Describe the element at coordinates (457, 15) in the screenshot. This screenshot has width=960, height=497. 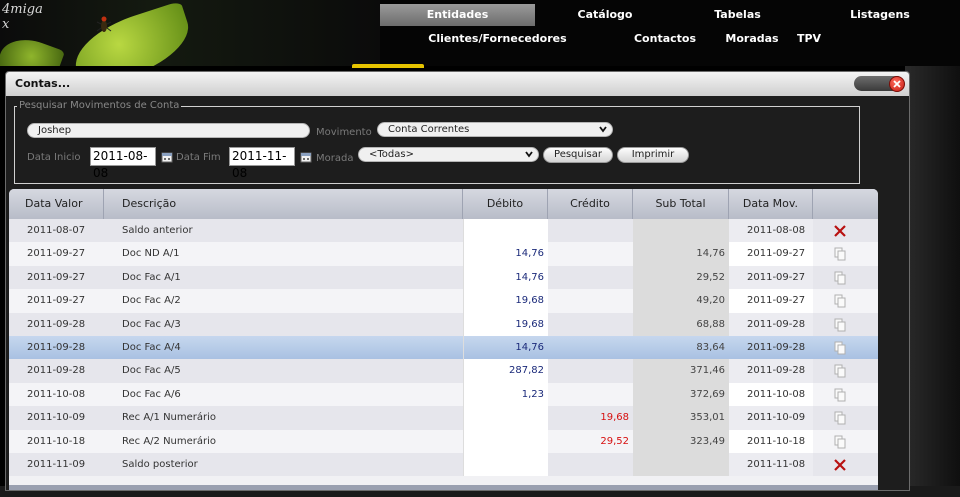
I see `nav-entidades: Entidades` at that location.